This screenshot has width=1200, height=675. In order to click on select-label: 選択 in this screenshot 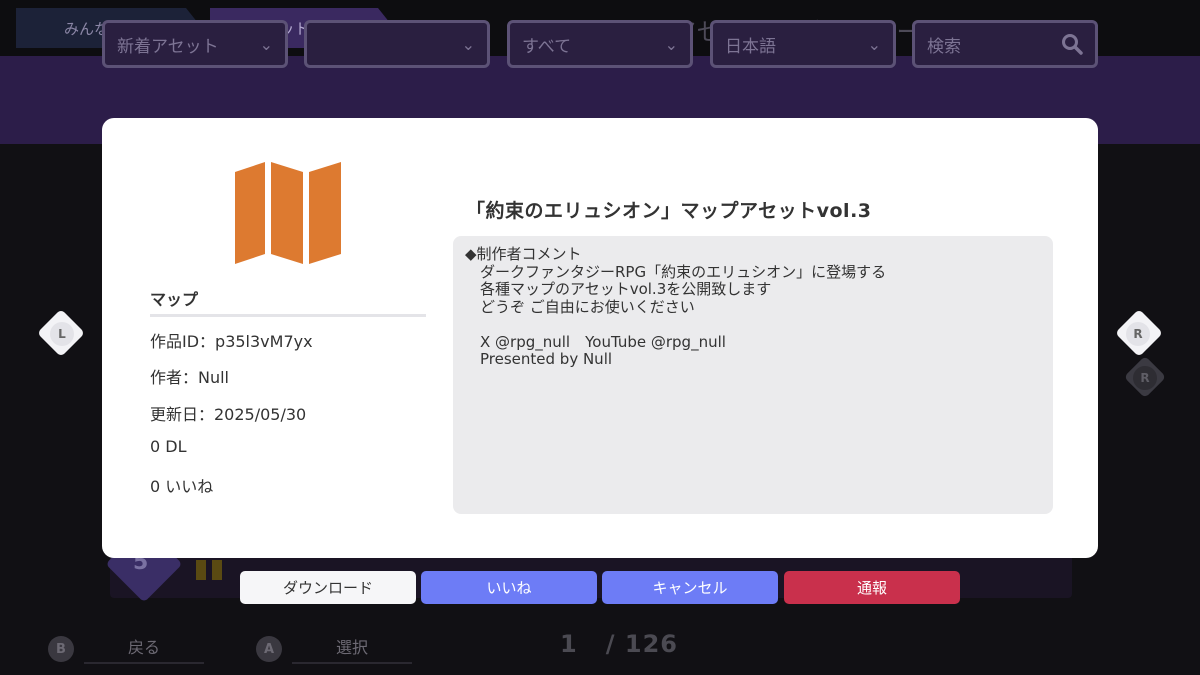, I will do `click(352, 649)`.